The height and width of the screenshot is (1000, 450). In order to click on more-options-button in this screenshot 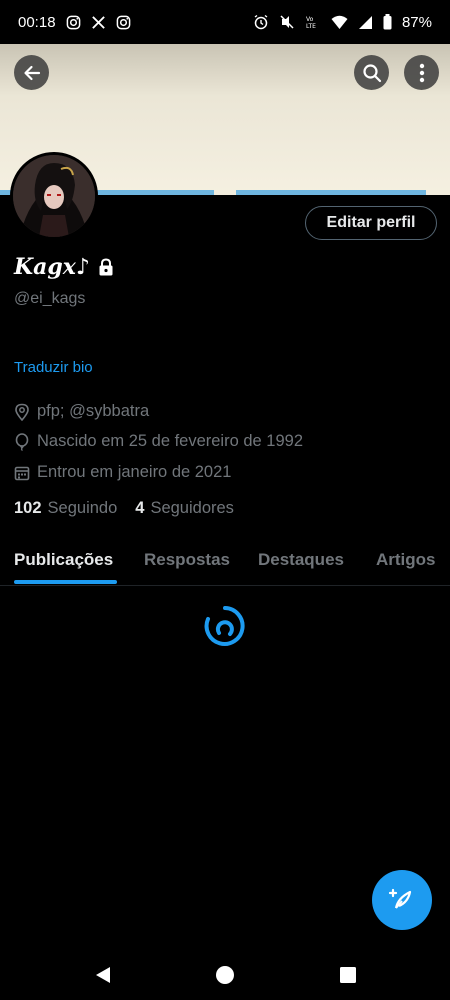, I will do `click(421, 72)`.